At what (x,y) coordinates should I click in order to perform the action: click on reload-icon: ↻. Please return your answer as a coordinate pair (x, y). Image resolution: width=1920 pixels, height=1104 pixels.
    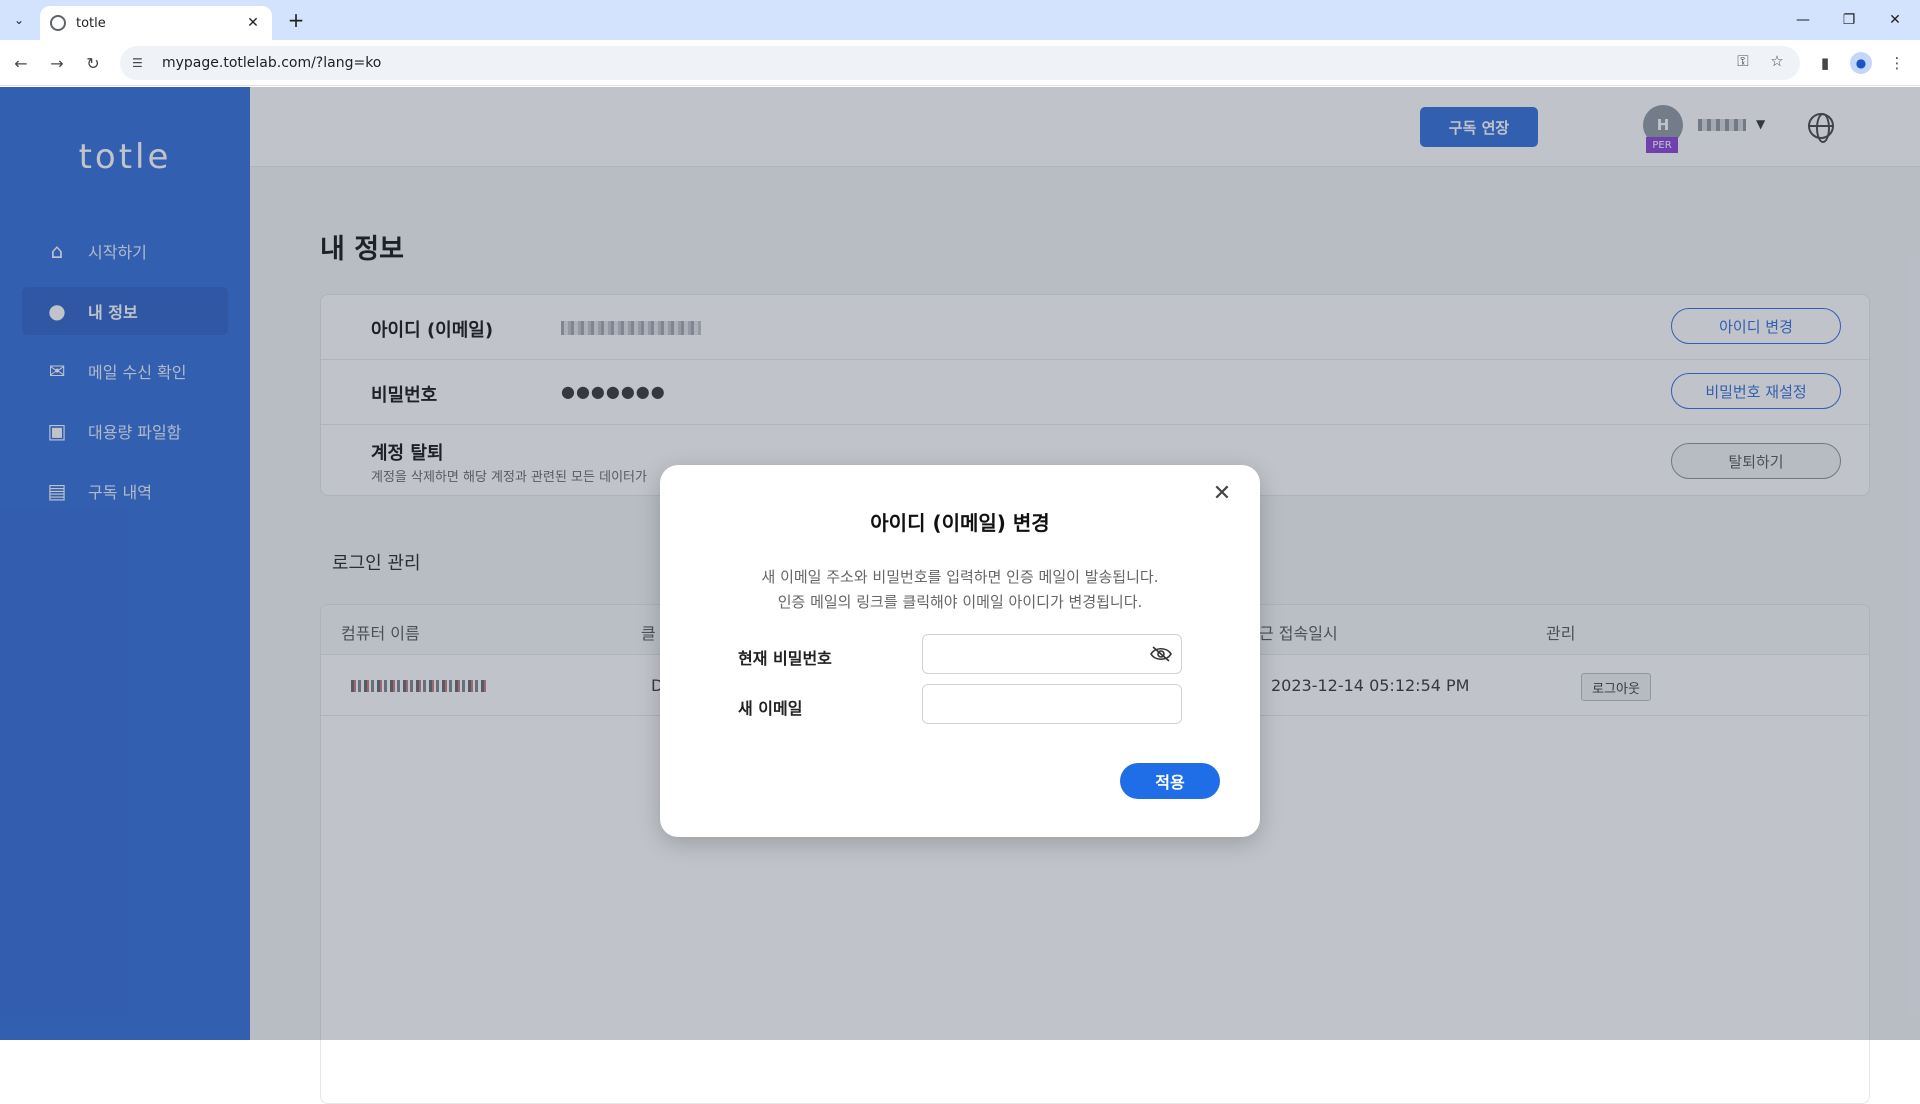
    Looking at the image, I should click on (93, 63).